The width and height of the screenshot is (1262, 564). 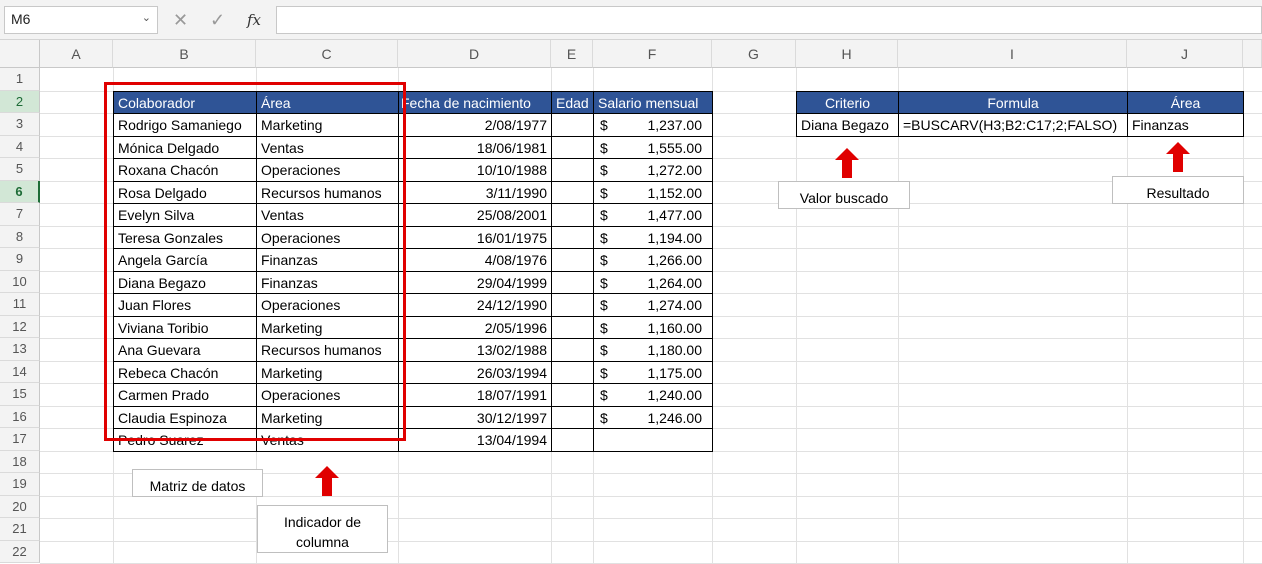 What do you see at coordinates (475, 372) in the screenshot?
I see `fecha-cell: 26/03/1994` at bounding box center [475, 372].